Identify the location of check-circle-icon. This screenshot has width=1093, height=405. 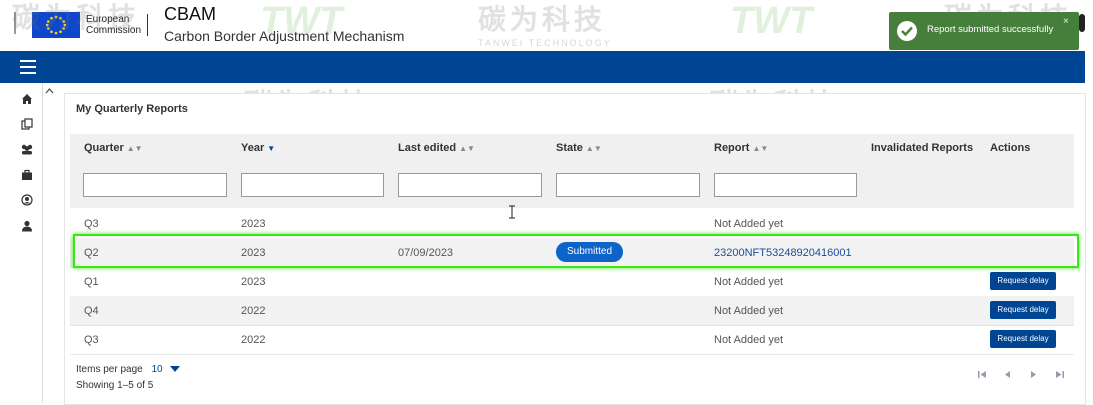
(907, 31).